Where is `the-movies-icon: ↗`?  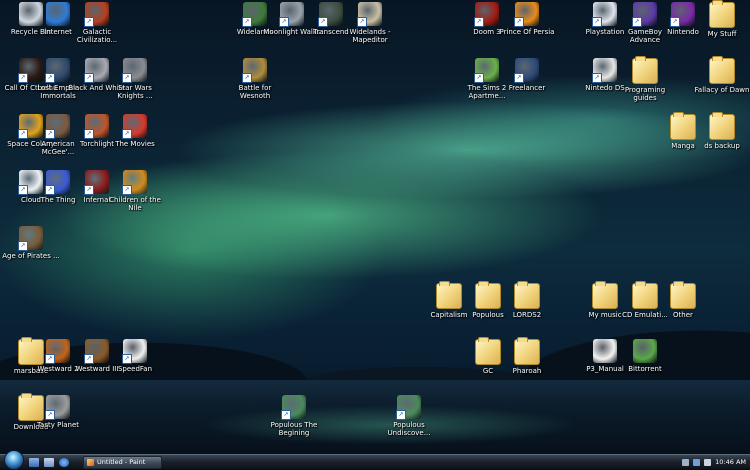
the-movies-icon: ↗ is located at coordinates (134, 126).